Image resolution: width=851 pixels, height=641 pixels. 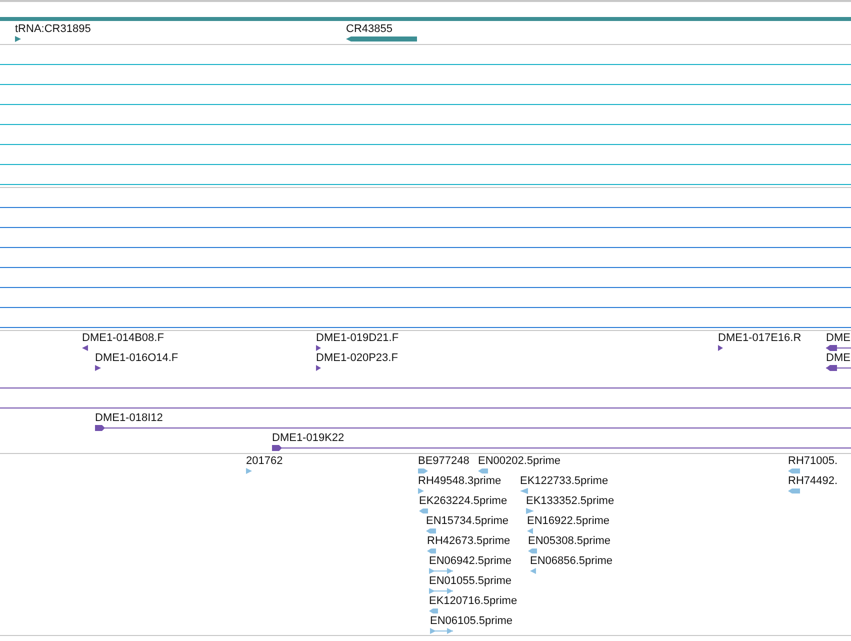 I want to click on feature-label: BE977248, so click(x=444, y=461).